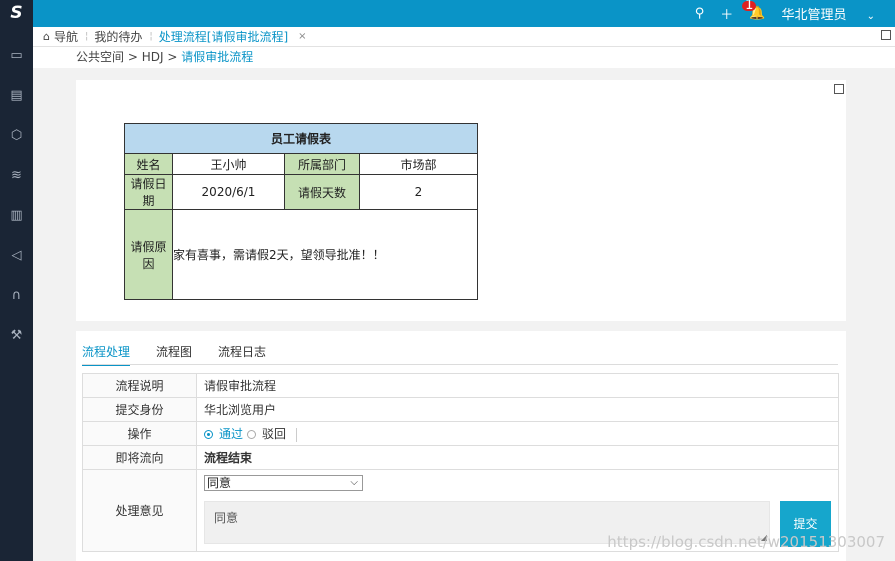  Describe the element at coordinates (814, 15) in the screenshot. I see `user-name: 华北管理员` at that location.